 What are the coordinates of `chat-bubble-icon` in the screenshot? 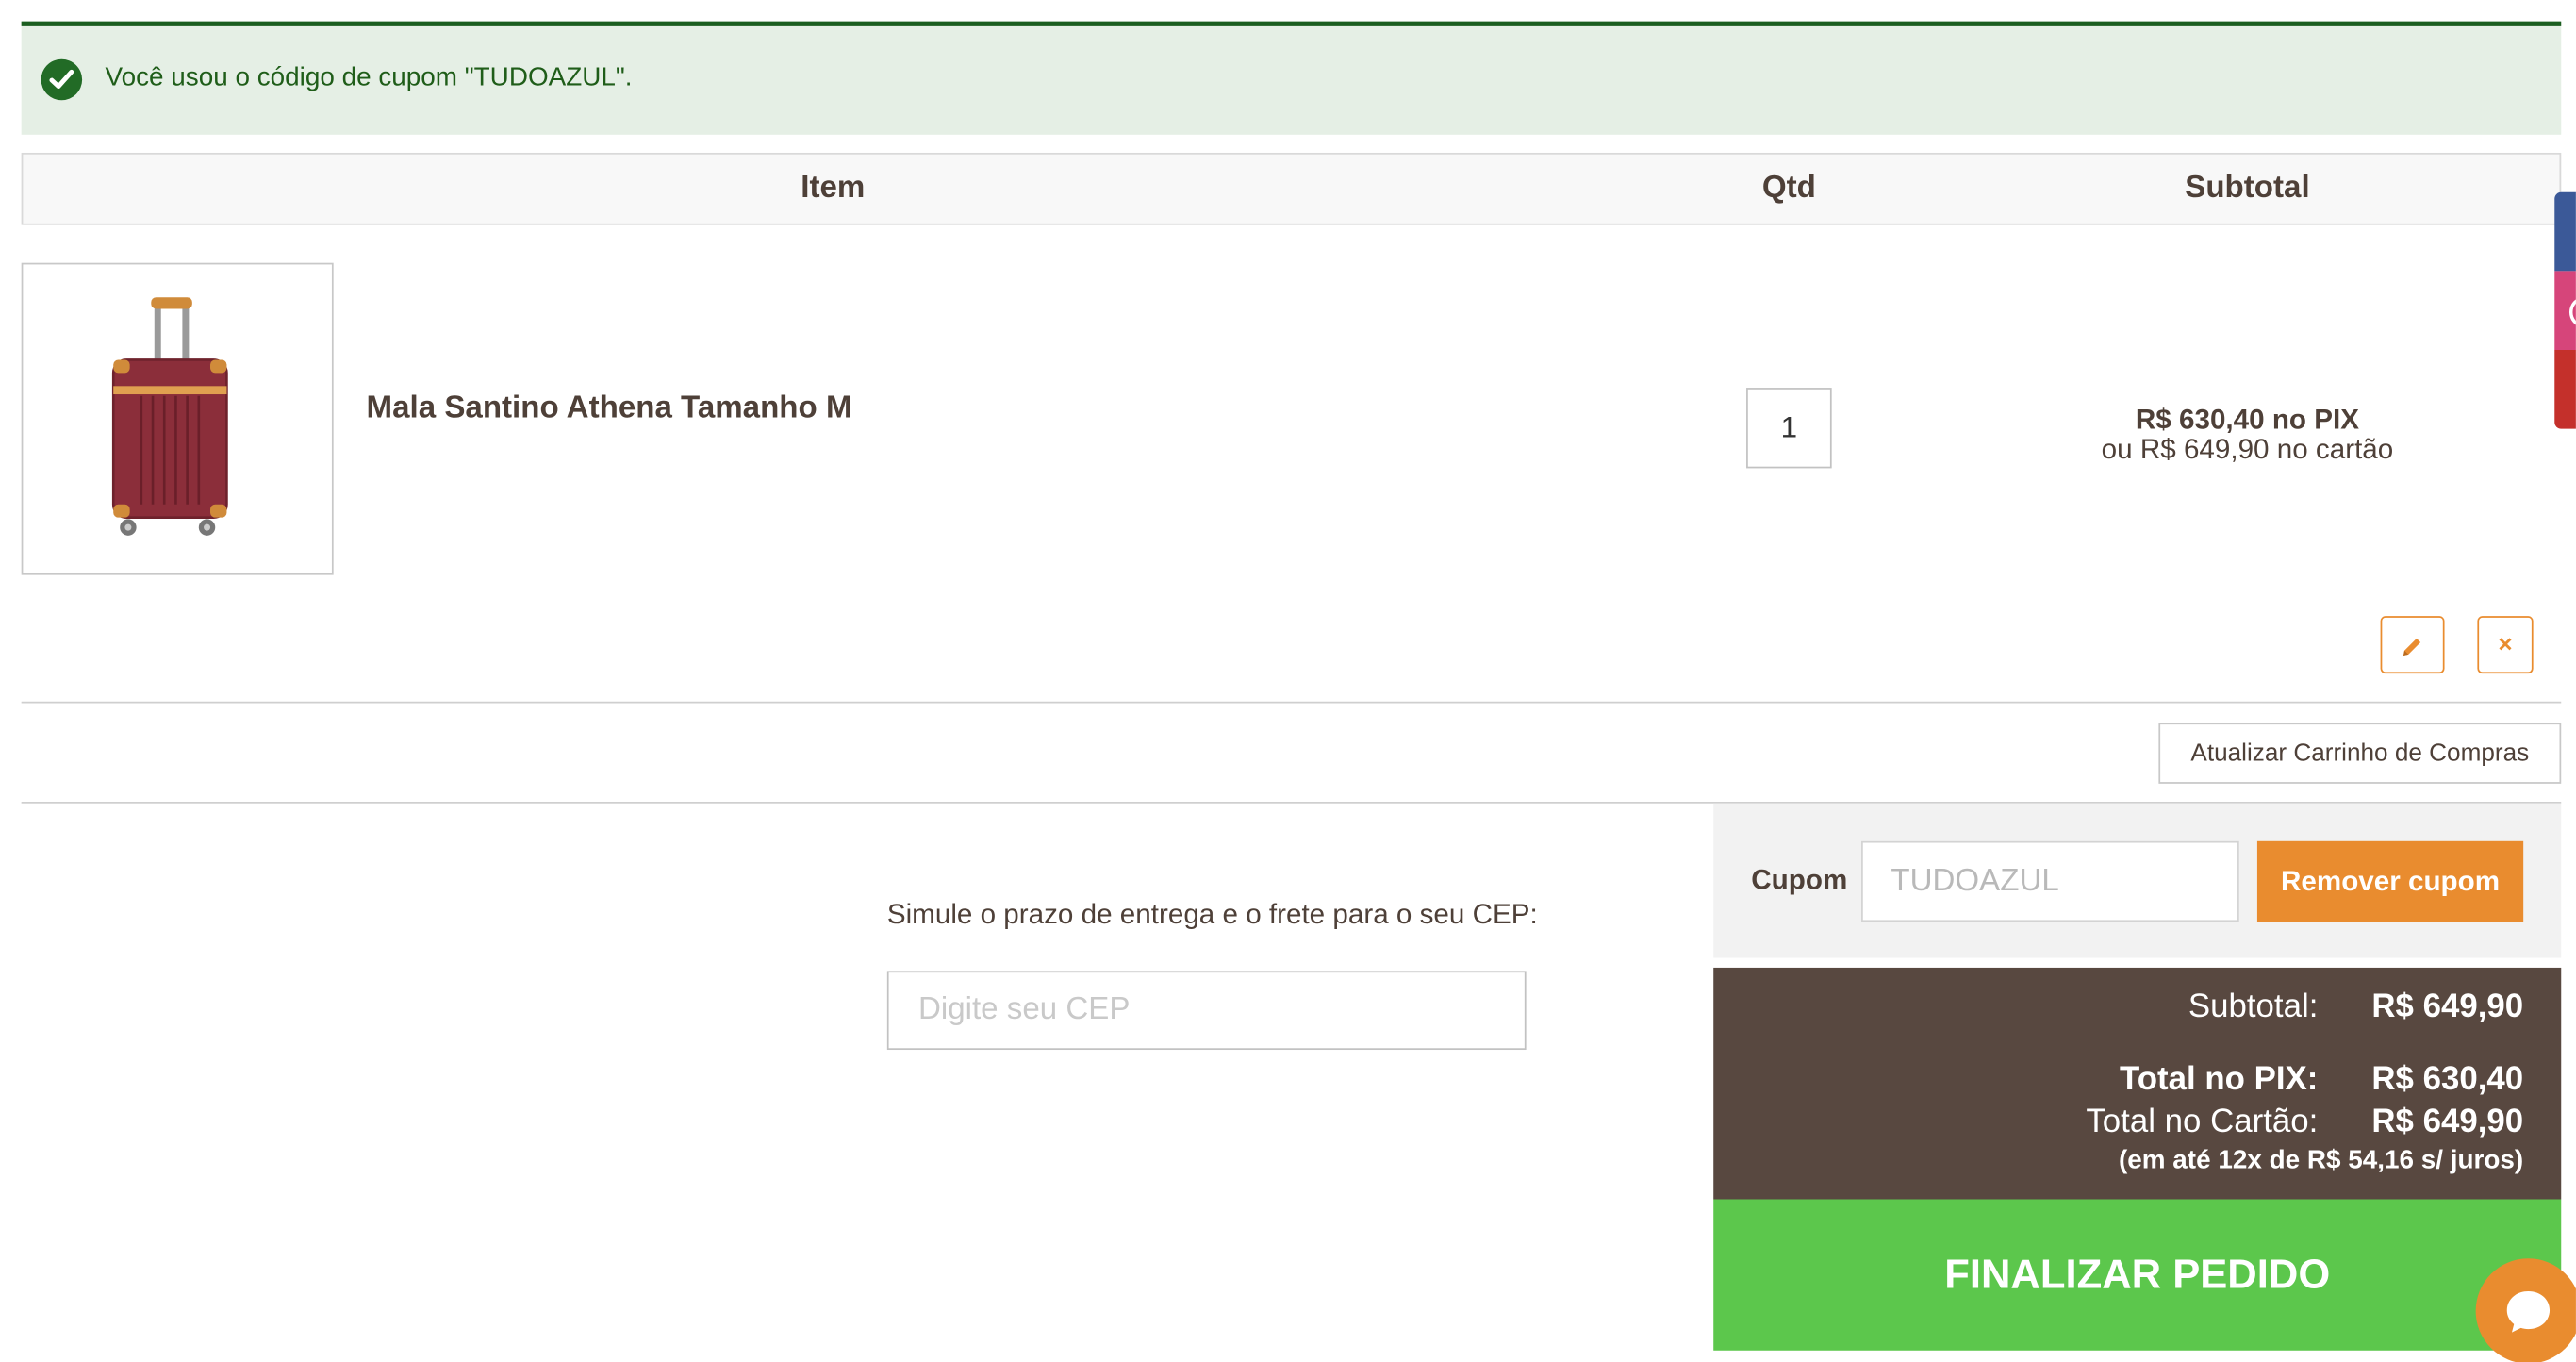 It's located at (2528, 1312).